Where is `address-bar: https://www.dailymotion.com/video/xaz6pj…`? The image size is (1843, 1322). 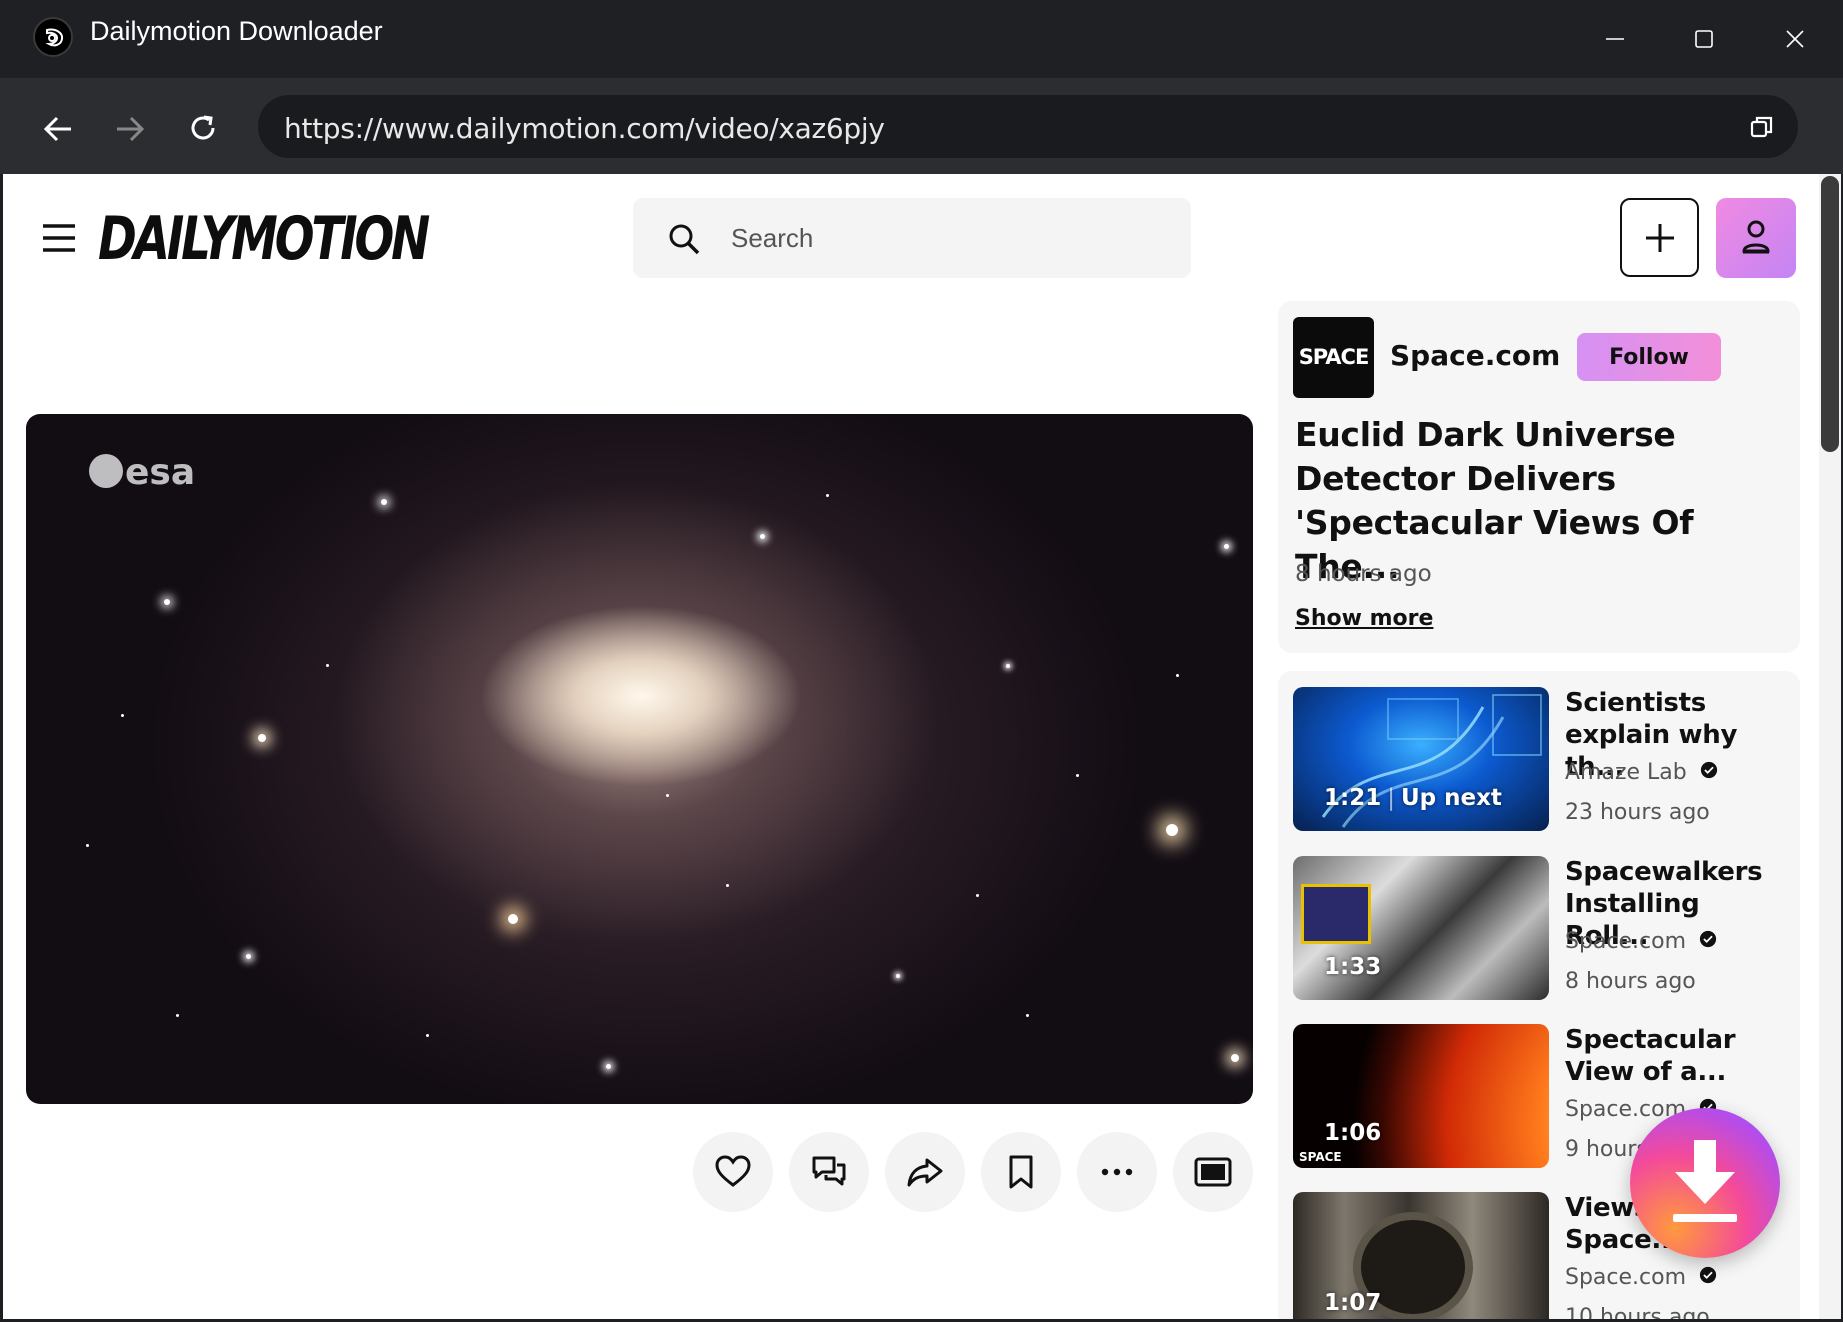 address-bar: https://www.dailymotion.com/video/xaz6pj… is located at coordinates (1028, 126).